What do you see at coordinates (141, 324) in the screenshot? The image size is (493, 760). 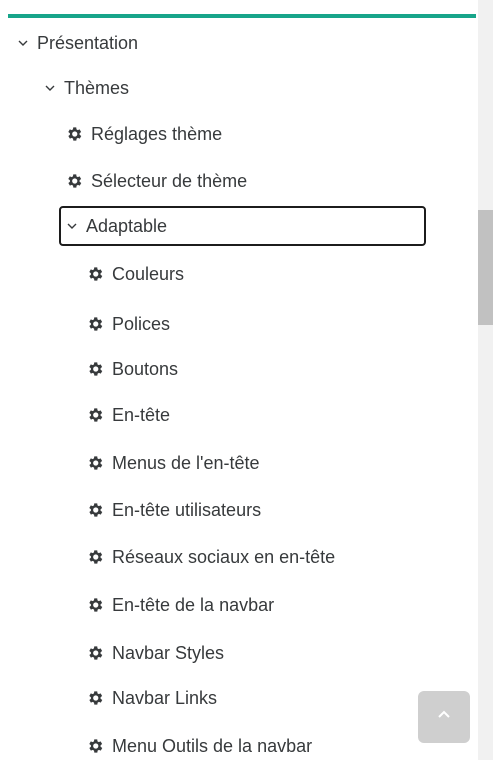 I see `tree-item-label: Polices` at bounding box center [141, 324].